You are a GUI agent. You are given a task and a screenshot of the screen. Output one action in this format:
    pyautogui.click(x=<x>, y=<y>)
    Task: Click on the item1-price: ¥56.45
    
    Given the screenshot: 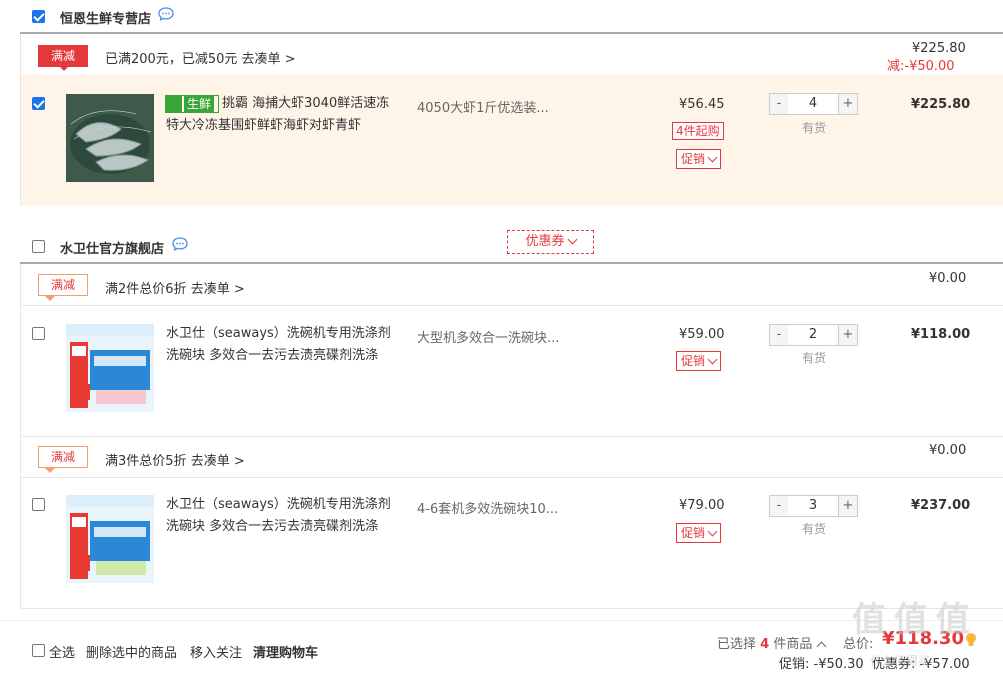 What is the action you would take?
    pyautogui.click(x=702, y=104)
    